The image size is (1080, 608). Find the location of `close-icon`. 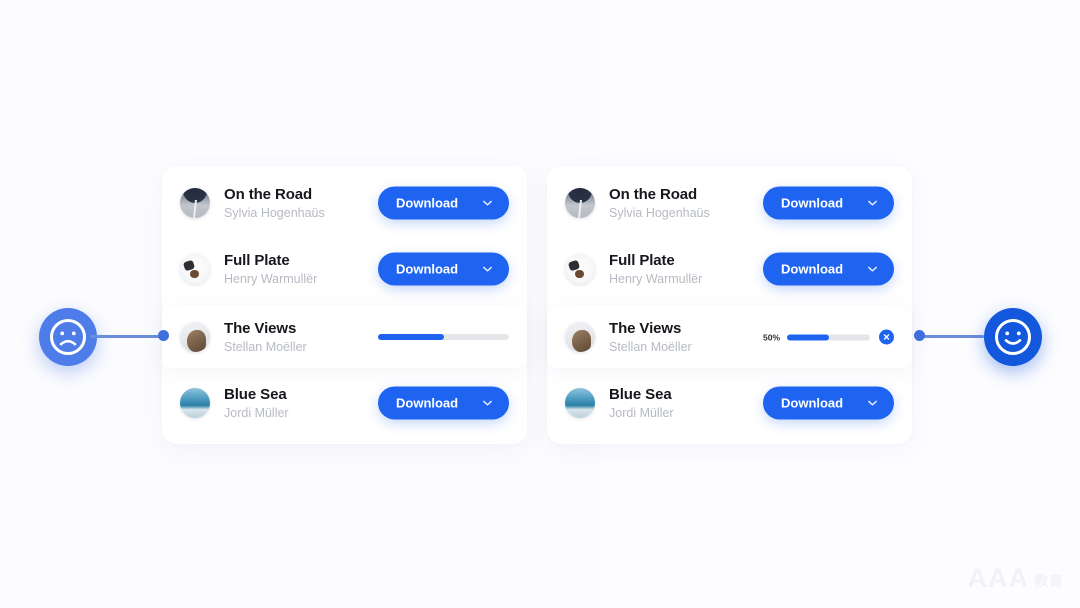

close-icon is located at coordinates (886, 337).